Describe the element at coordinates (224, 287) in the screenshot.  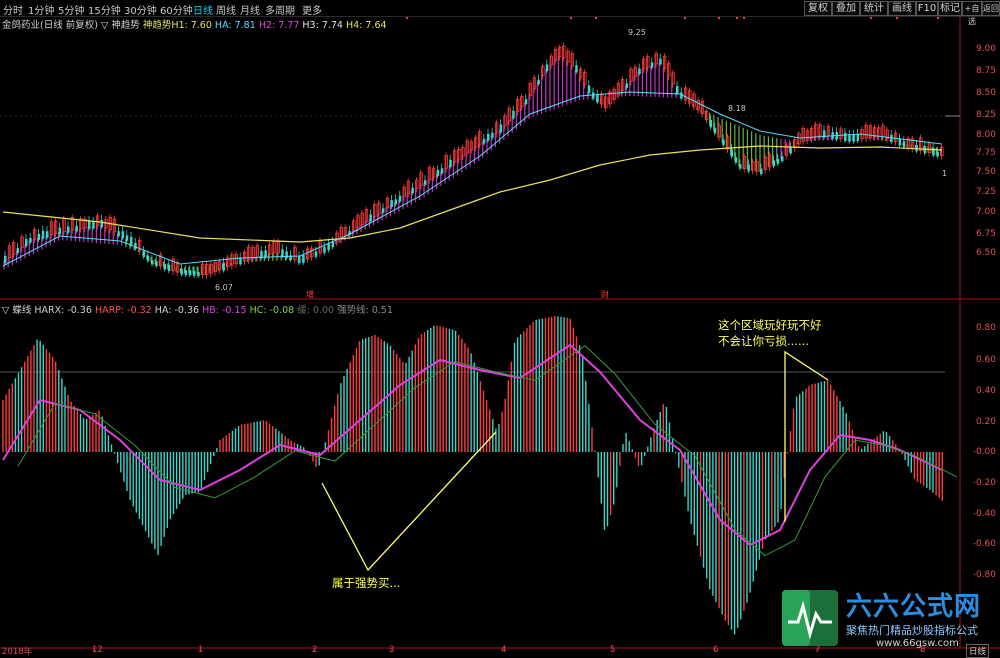
I see `price-low-label: 6.07` at that location.